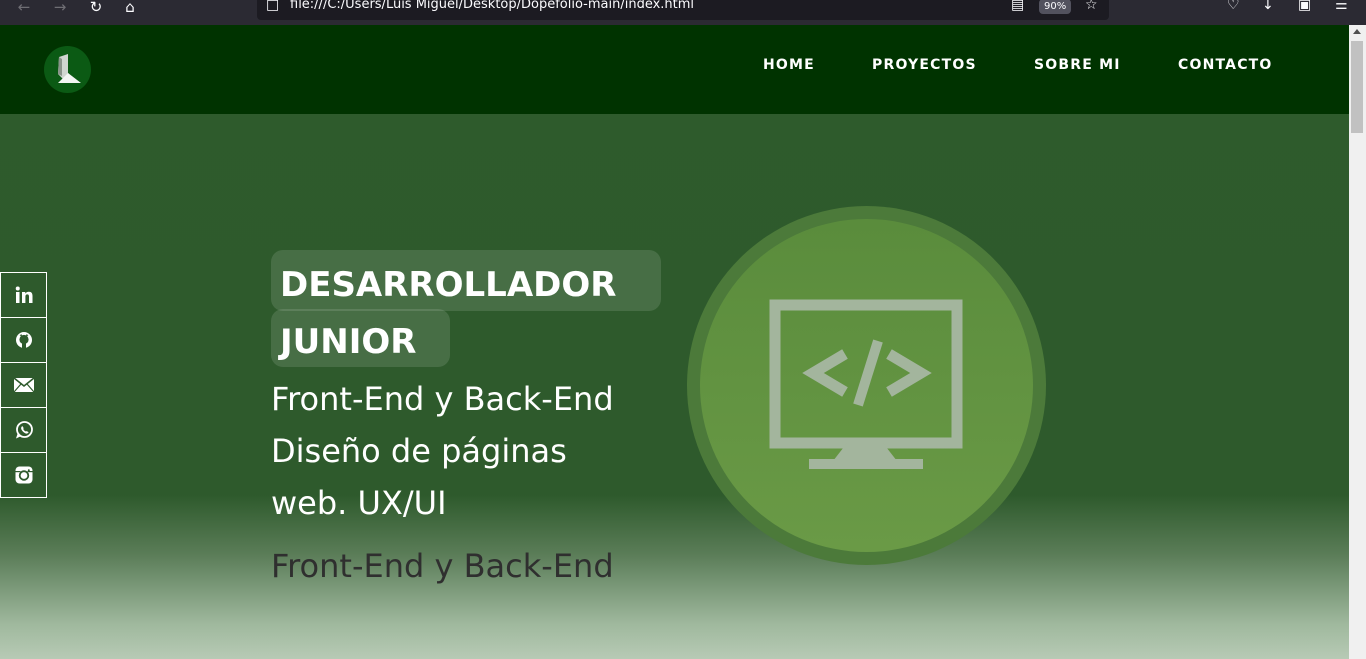  I want to click on social-email, so click(23, 385).